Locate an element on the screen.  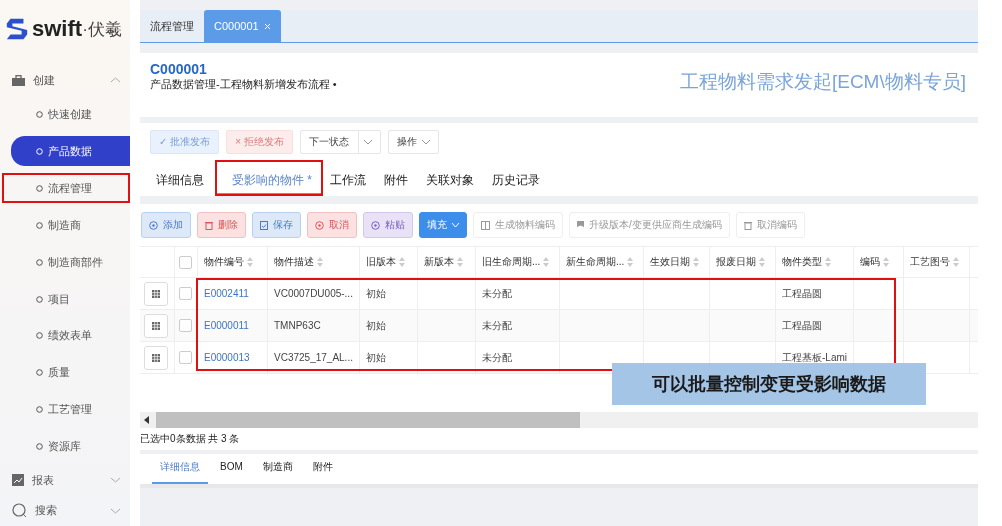
item-link: E0002411 is located at coordinates (226, 293).